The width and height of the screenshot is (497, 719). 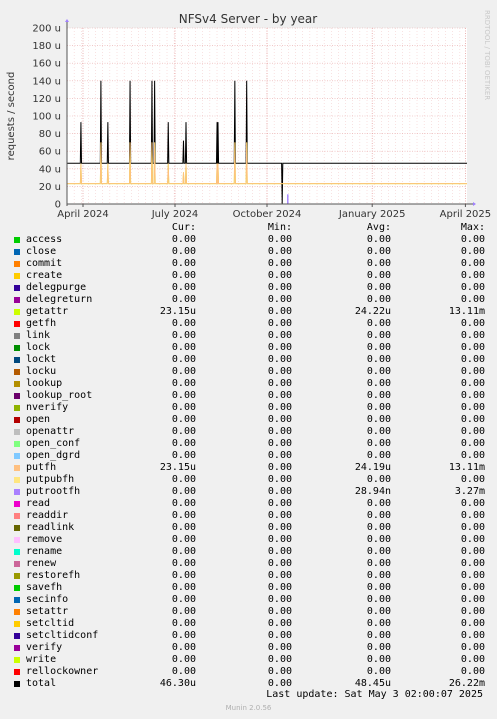 What do you see at coordinates (38, 419) in the screenshot?
I see `legend-name: open` at bounding box center [38, 419].